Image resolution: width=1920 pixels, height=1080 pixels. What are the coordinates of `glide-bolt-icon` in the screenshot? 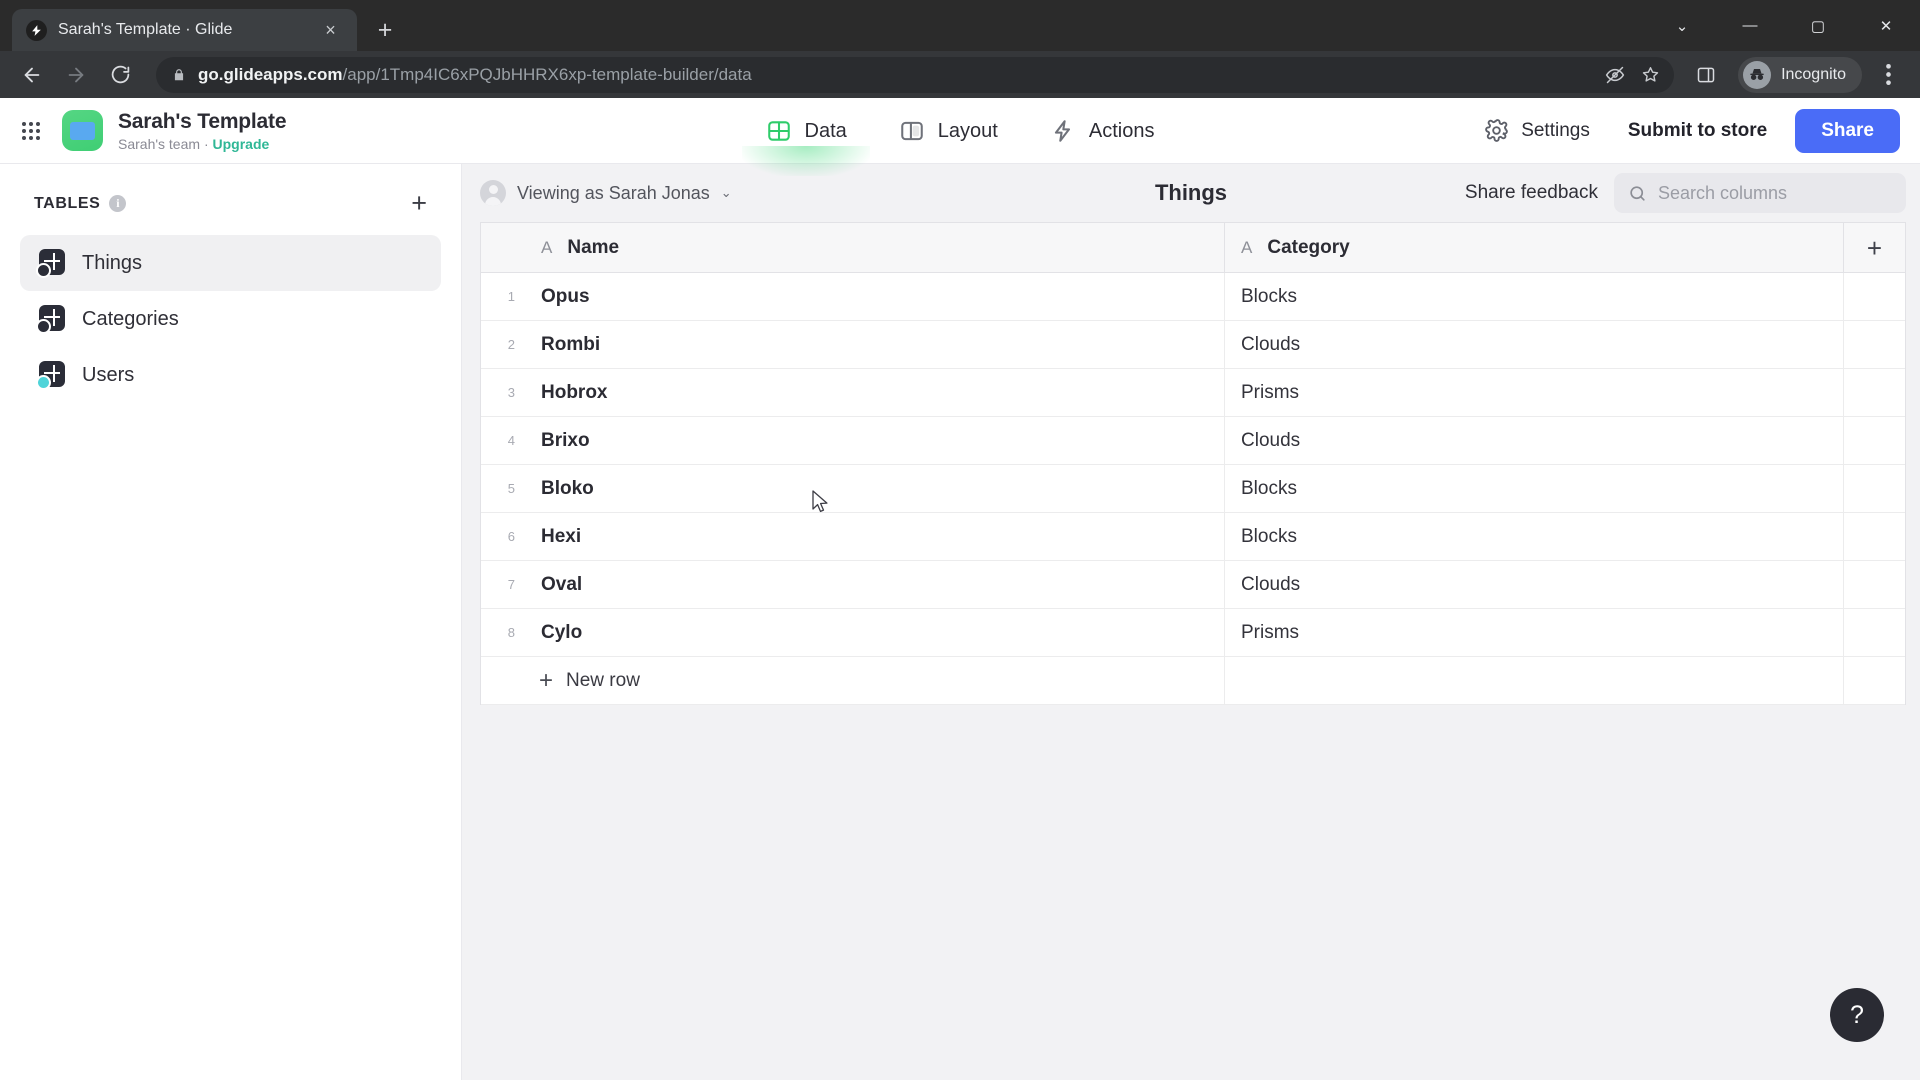 It's located at (36, 30).